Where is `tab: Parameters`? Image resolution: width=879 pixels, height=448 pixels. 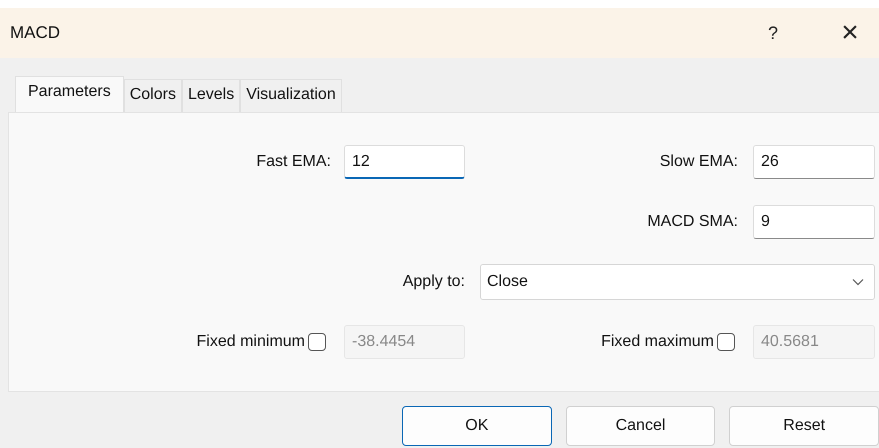 tab: Parameters is located at coordinates (69, 94).